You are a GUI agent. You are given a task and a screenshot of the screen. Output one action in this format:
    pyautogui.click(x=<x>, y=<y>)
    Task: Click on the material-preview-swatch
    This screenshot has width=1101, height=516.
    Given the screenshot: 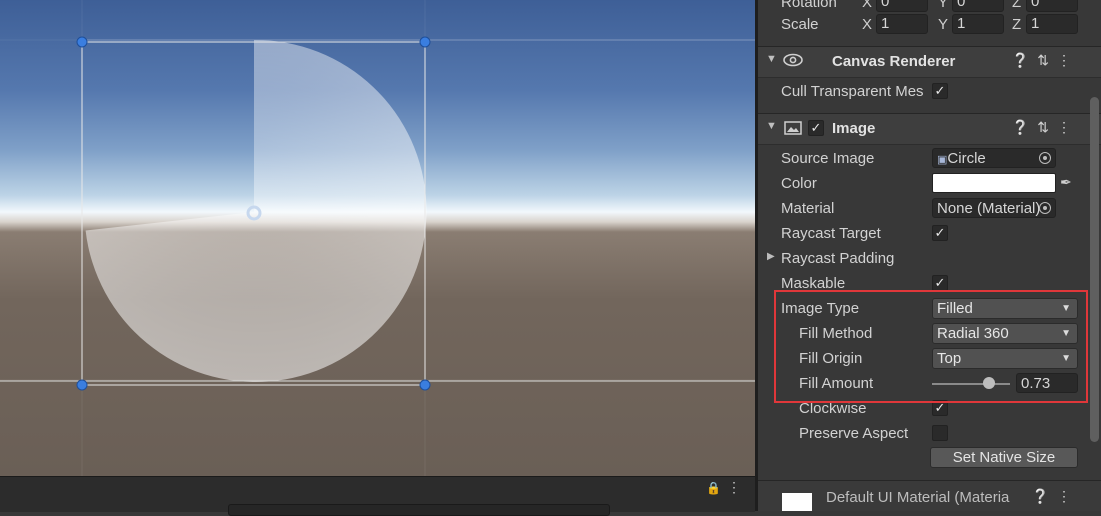 What is the action you would take?
    pyautogui.click(x=797, y=502)
    